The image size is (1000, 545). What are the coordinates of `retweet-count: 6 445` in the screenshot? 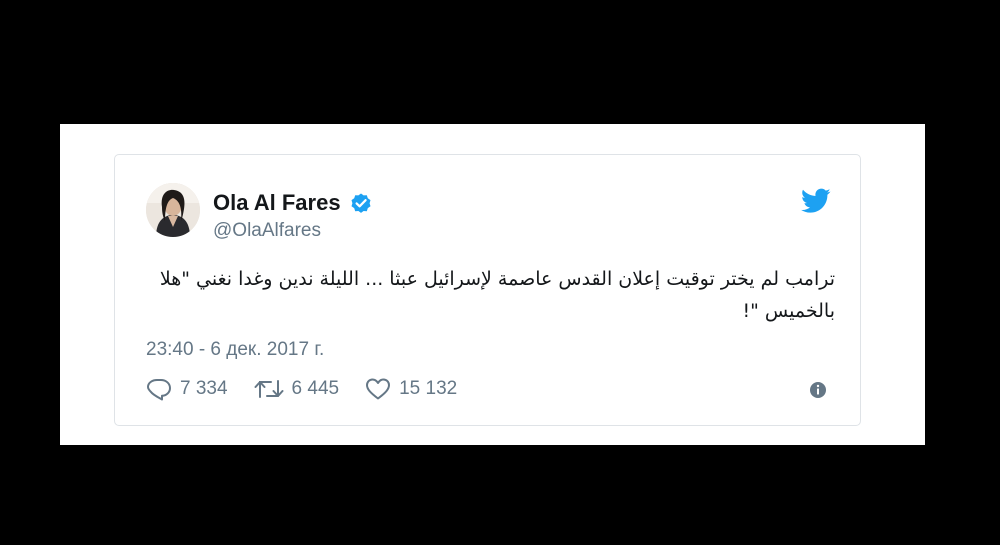 It's located at (315, 388).